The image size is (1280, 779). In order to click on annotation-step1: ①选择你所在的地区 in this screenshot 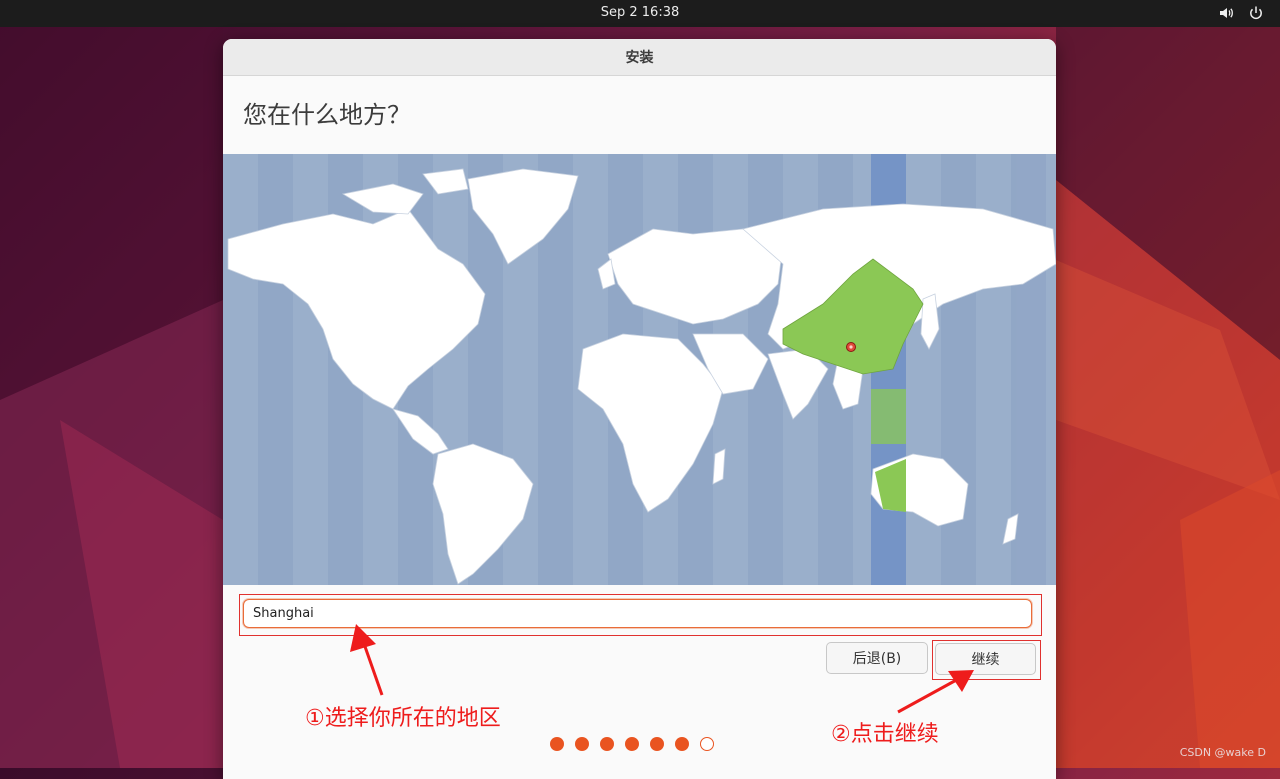, I will do `click(403, 718)`.